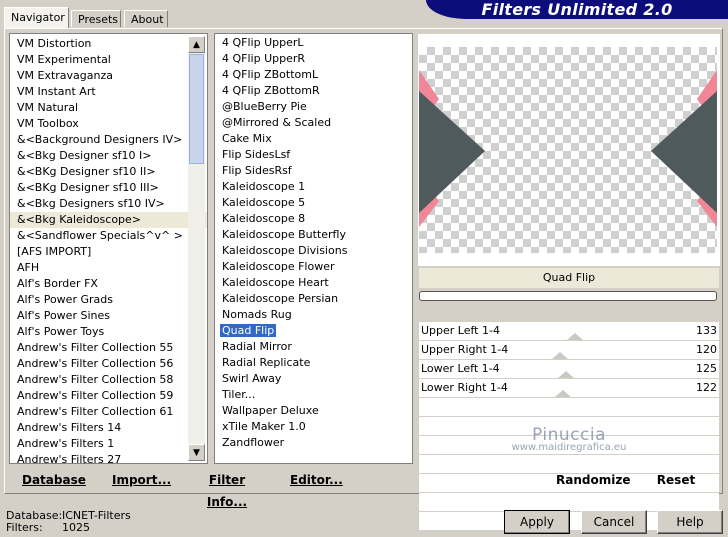 This screenshot has height=537, width=728. What do you see at coordinates (313, 379) in the screenshot?
I see `filter-item: Swirl Away` at bounding box center [313, 379].